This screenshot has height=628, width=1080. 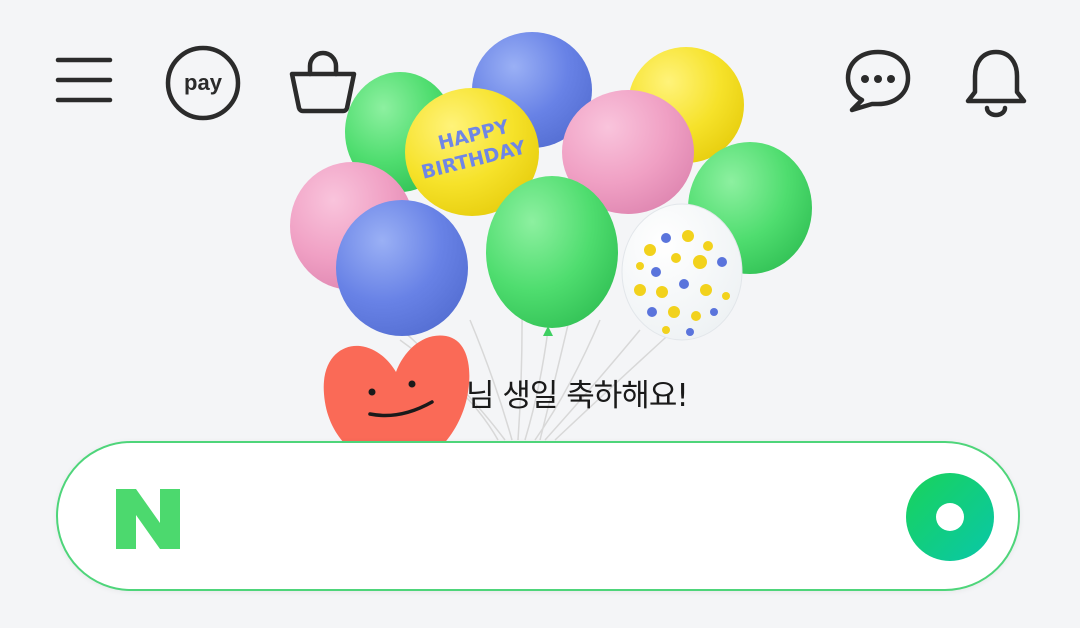 What do you see at coordinates (473, 160) in the screenshot?
I see `balloon-text-line2: BIRTHDAY` at bounding box center [473, 160].